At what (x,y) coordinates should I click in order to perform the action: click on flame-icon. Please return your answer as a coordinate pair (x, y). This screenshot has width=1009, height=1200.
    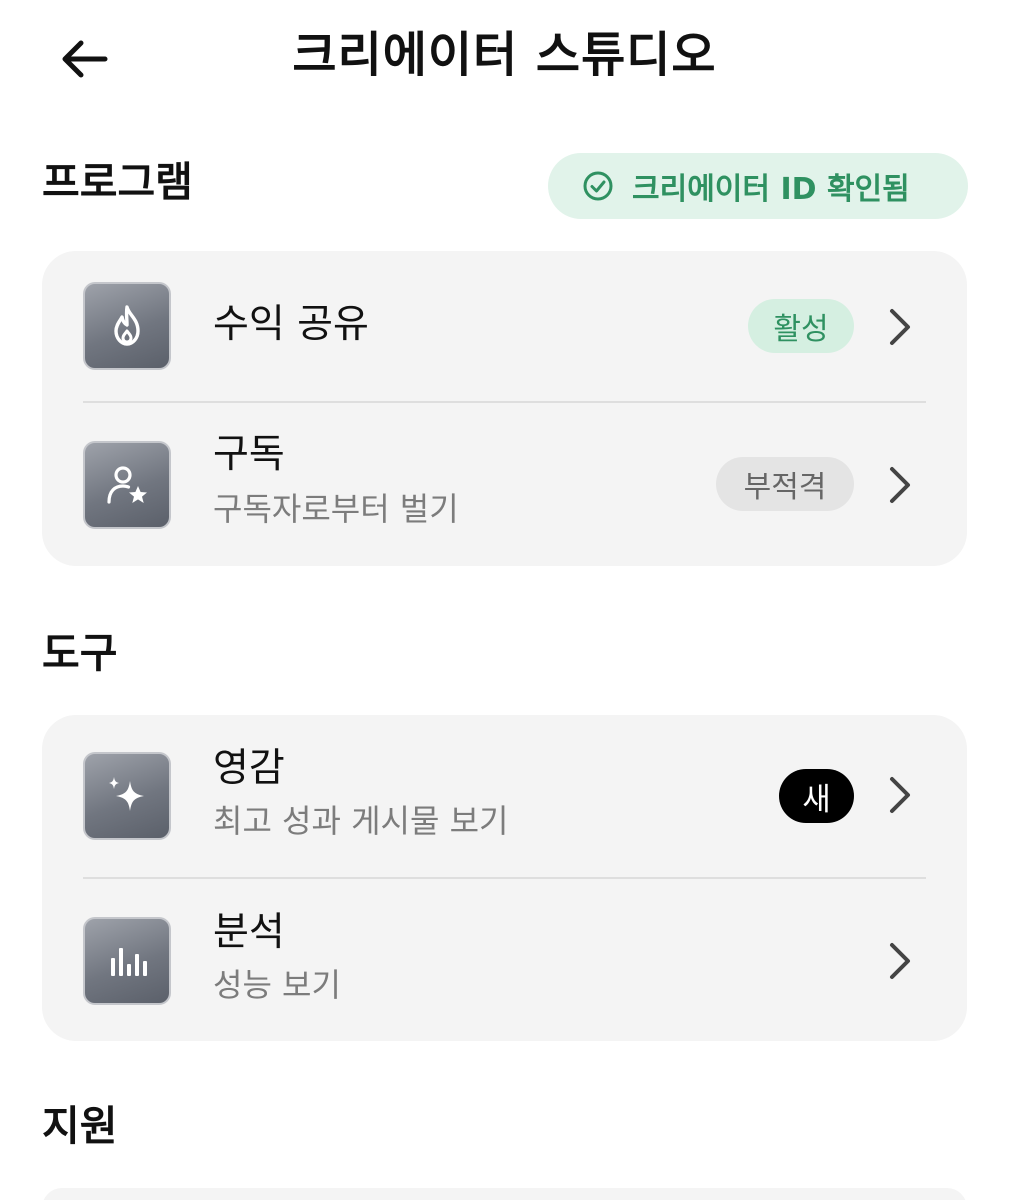
    Looking at the image, I should click on (127, 325).